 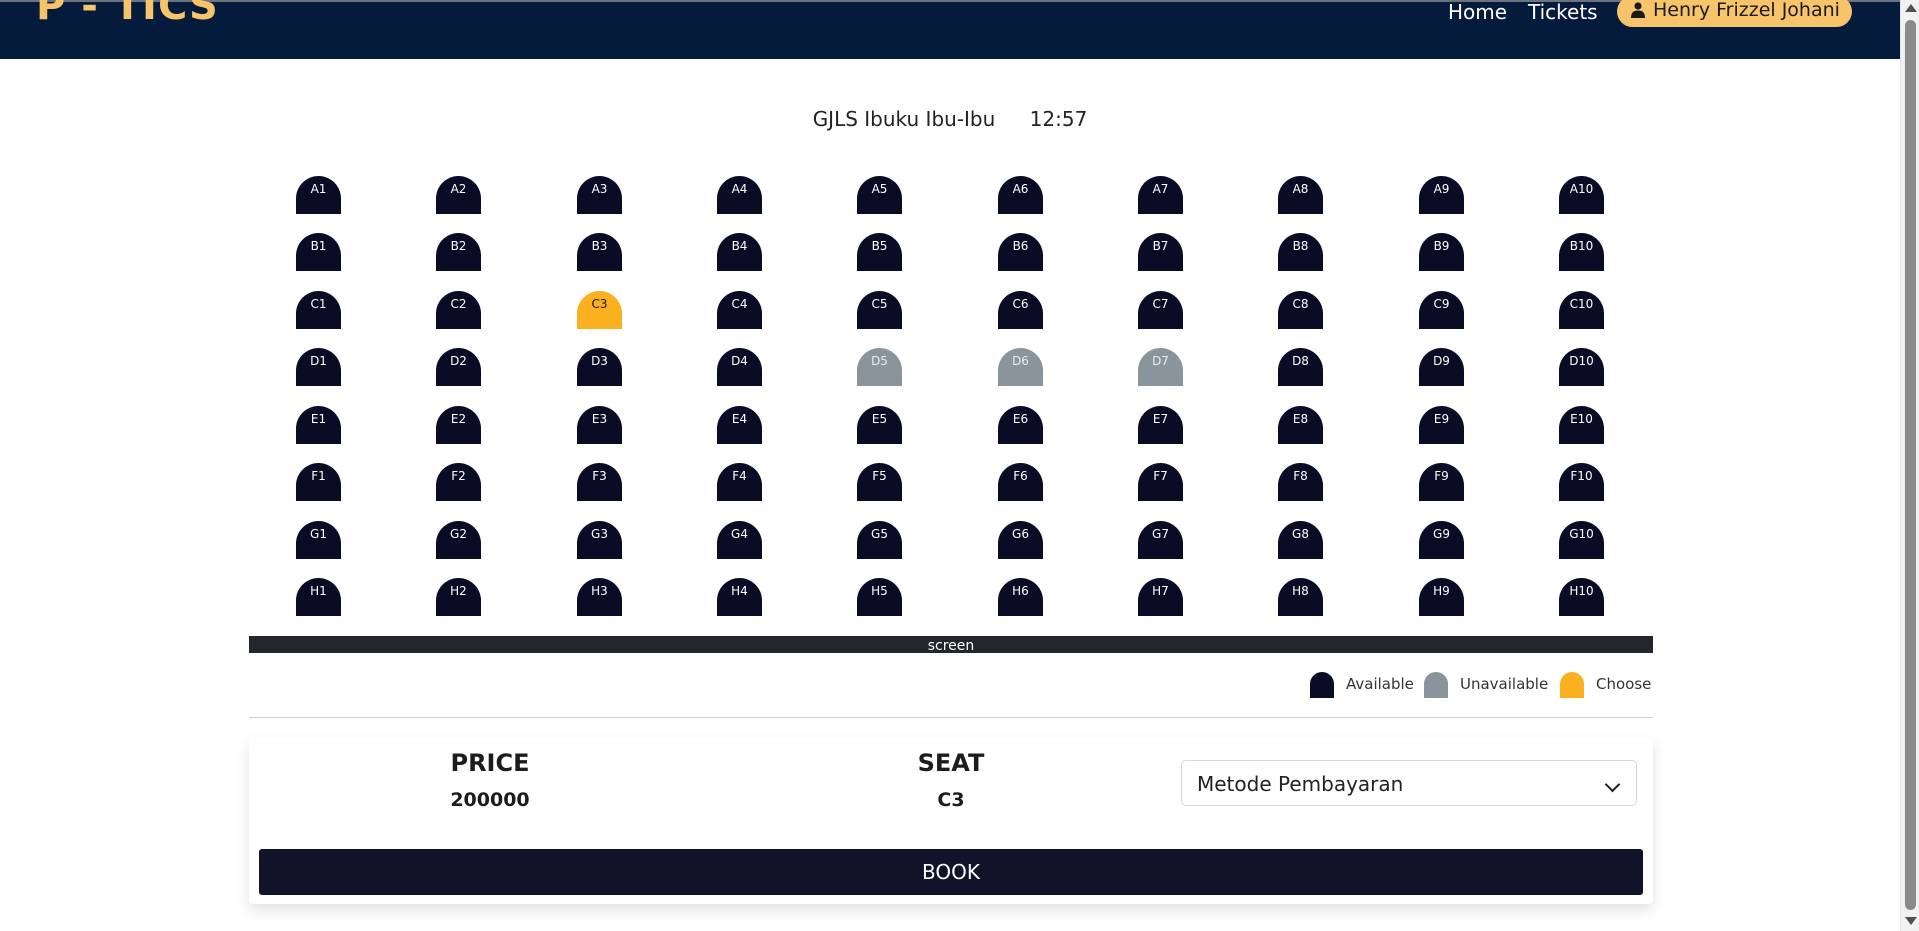 I want to click on book-button: BOOK, so click(x=951, y=872).